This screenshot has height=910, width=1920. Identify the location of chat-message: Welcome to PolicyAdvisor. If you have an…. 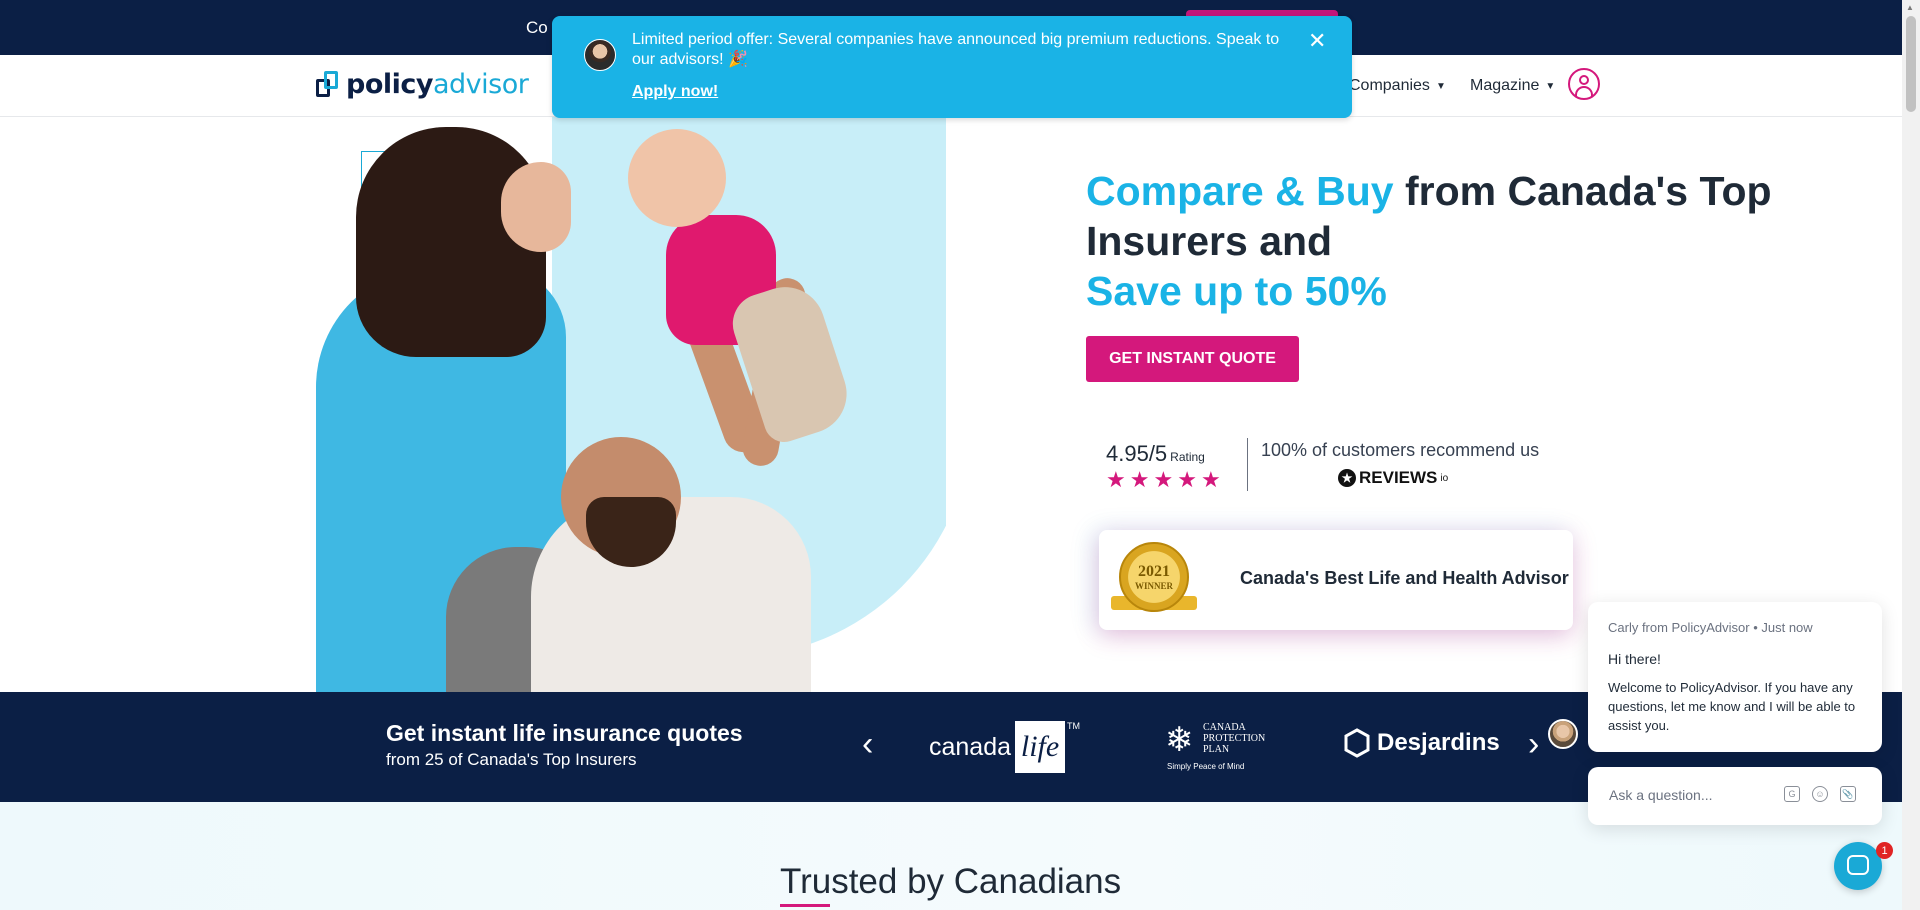
(1732, 706).